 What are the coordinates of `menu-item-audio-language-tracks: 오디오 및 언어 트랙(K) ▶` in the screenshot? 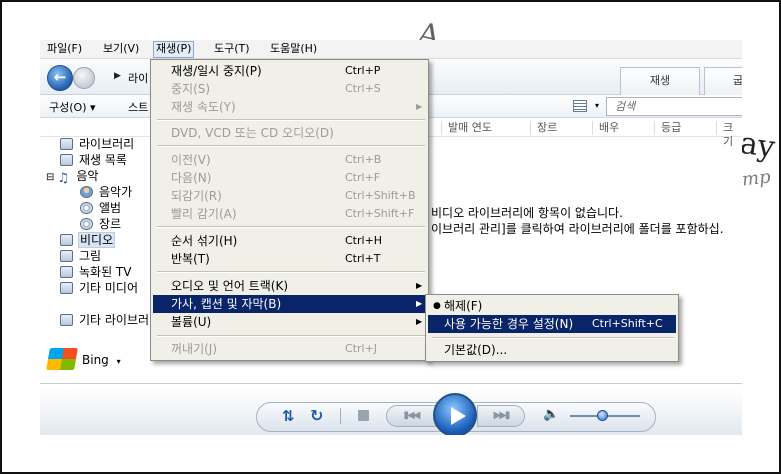 It's located at (289, 286).